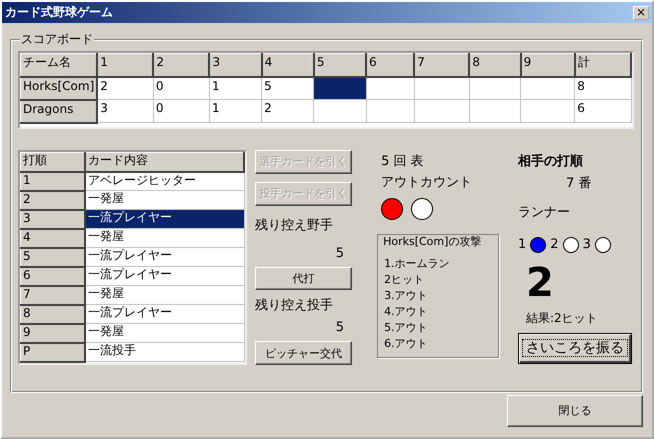 The height and width of the screenshot is (439, 654). Describe the element at coordinates (303, 278) in the screenshot. I see `button: 代打` at that location.